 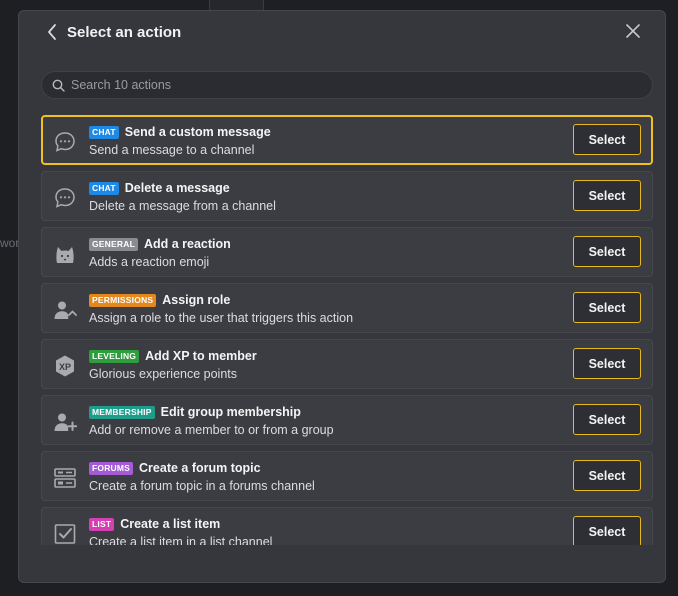 I want to click on dialog-title: Select an action, so click(x=124, y=32).